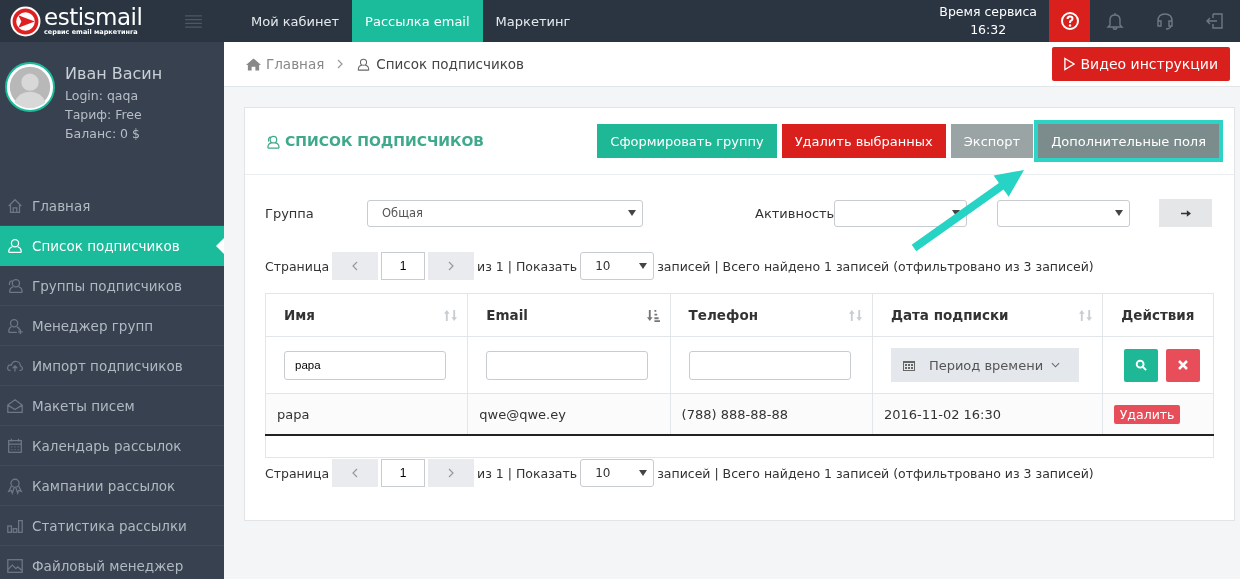 The image size is (1240, 579). Describe the element at coordinates (771, 414) in the screenshot. I see `table-cell: (788) 888-88-88` at that location.